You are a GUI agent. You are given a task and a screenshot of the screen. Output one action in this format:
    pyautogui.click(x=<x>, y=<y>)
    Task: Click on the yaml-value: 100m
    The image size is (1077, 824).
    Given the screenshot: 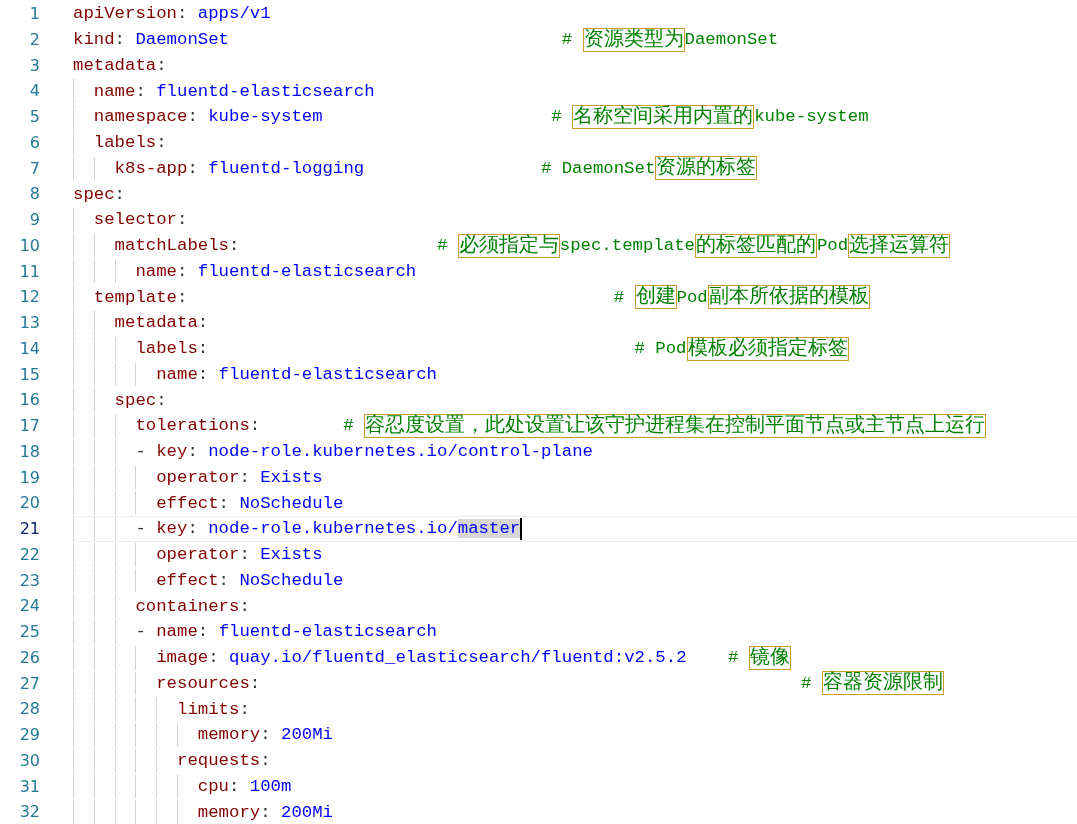 What is the action you would take?
    pyautogui.click(x=270, y=786)
    